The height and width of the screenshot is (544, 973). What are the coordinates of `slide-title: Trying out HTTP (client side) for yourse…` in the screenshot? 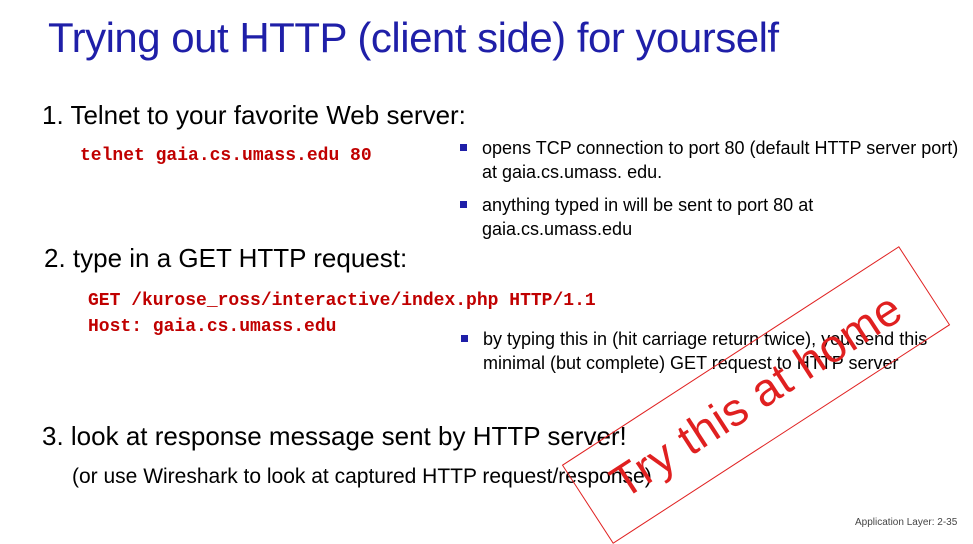 It's located at (413, 37).